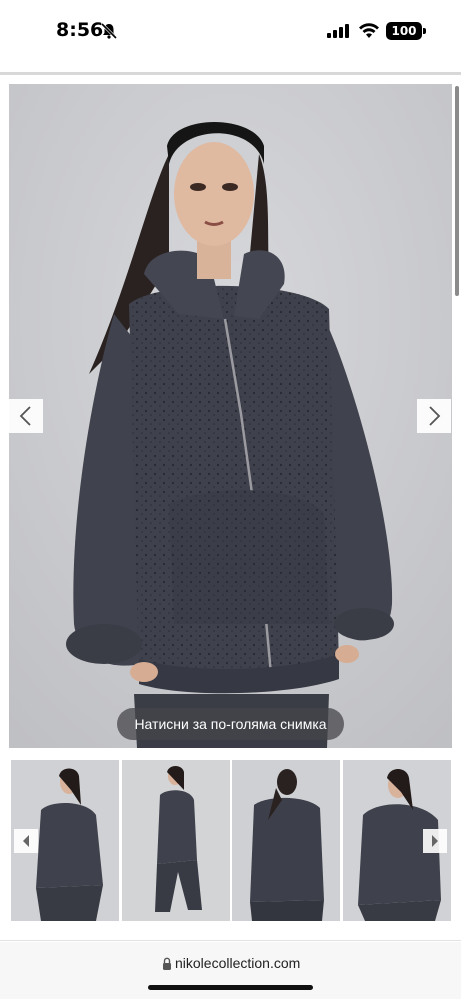 This screenshot has height=999, width=461. I want to click on prev-thumbnail-button, so click(26, 841).